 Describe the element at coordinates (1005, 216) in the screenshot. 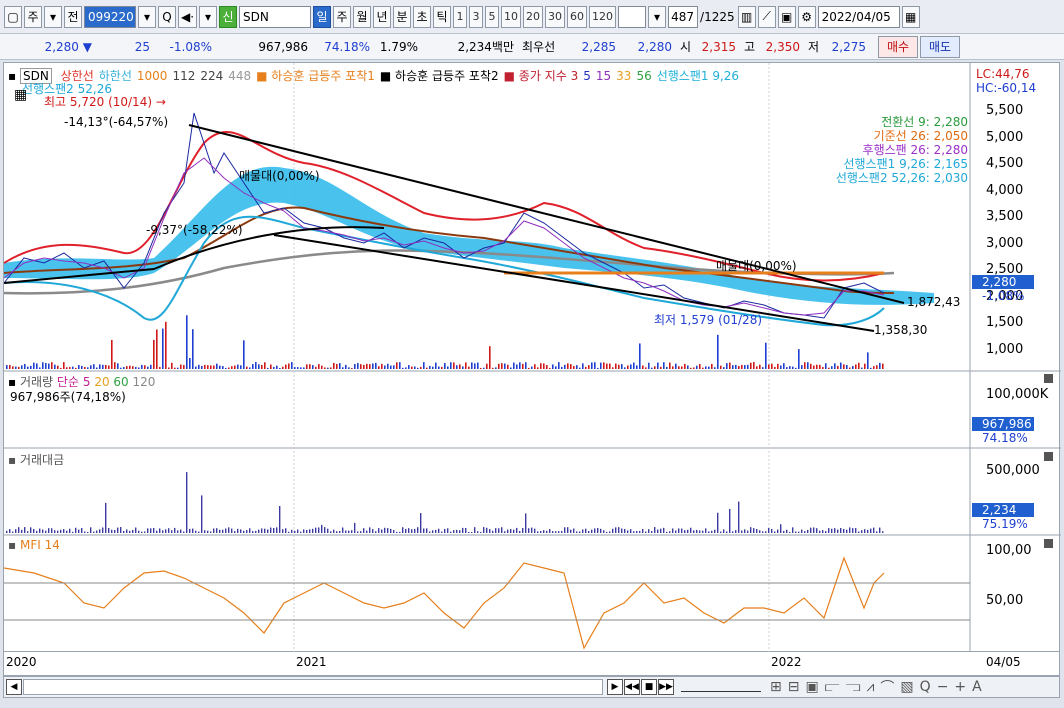

I see `price-tick: 3,500` at that location.